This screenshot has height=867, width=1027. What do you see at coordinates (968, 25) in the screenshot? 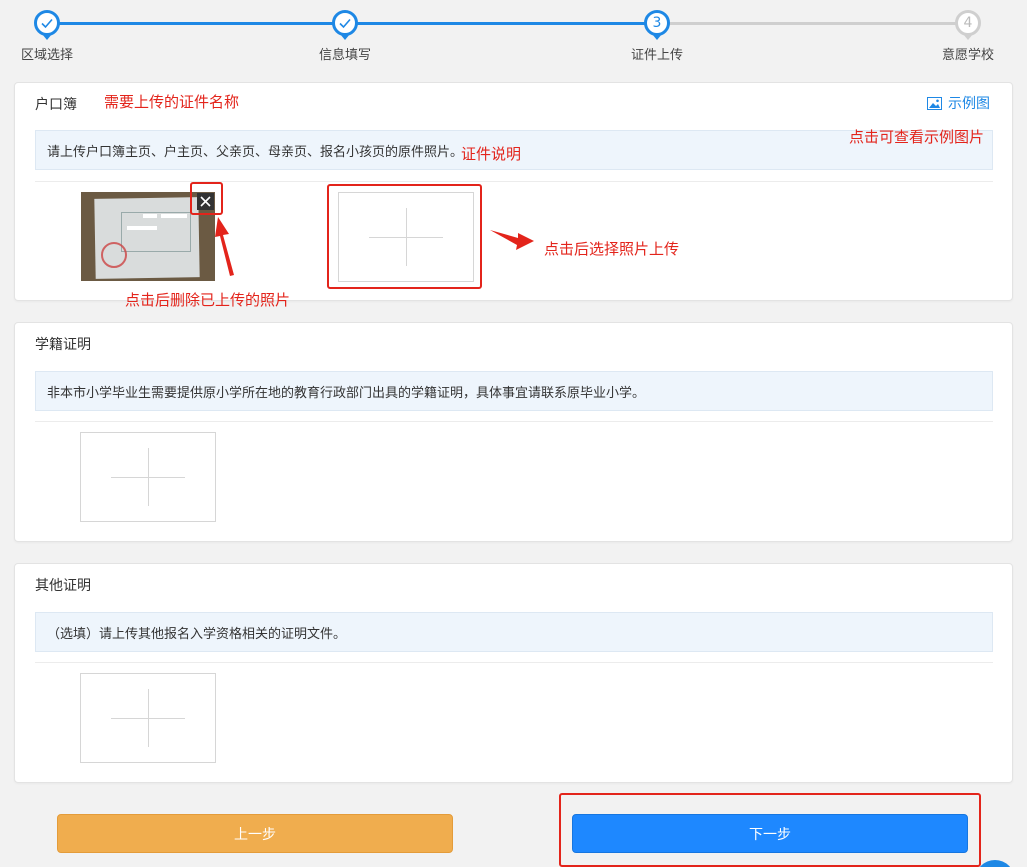
I see `step-4-number: 4` at bounding box center [968, 25].